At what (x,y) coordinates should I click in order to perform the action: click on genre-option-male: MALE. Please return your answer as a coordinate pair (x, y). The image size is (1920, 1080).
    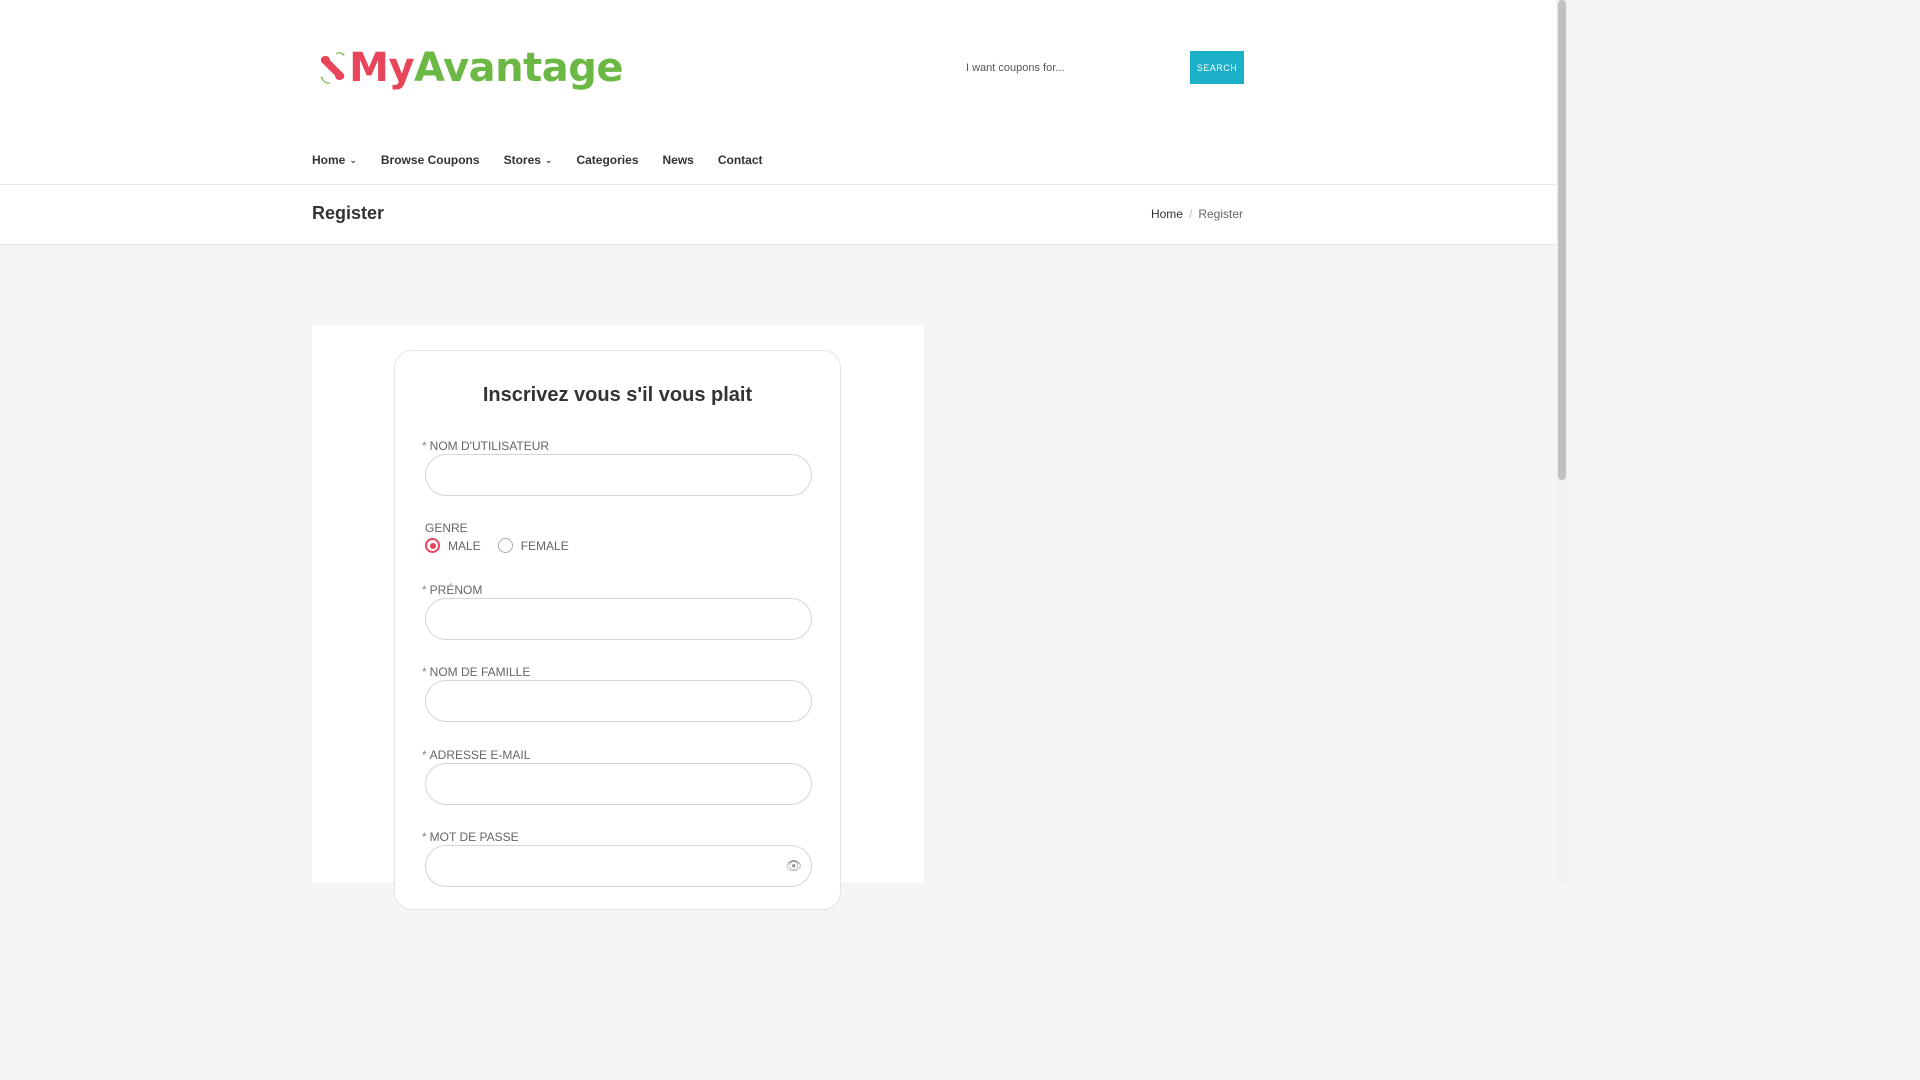
    Looking at the image, I should click on (453, 545).